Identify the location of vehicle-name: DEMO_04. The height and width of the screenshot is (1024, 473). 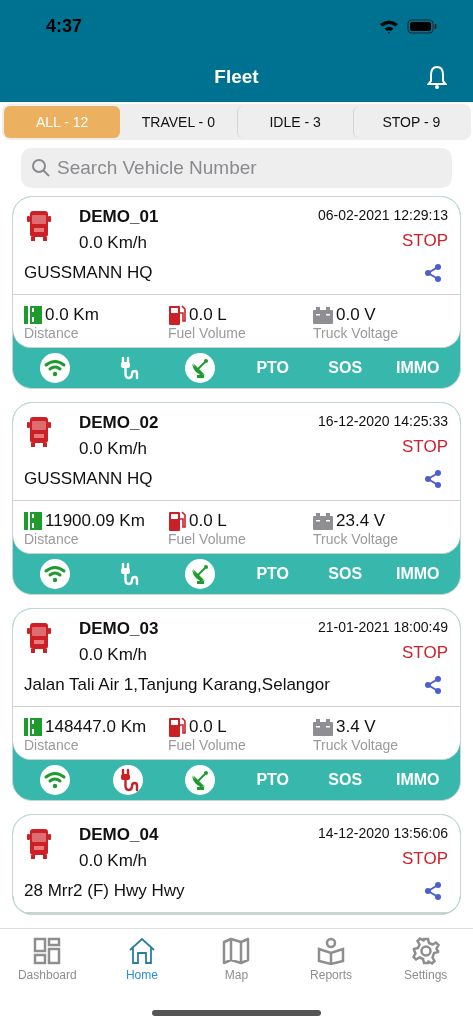
(119, 835).